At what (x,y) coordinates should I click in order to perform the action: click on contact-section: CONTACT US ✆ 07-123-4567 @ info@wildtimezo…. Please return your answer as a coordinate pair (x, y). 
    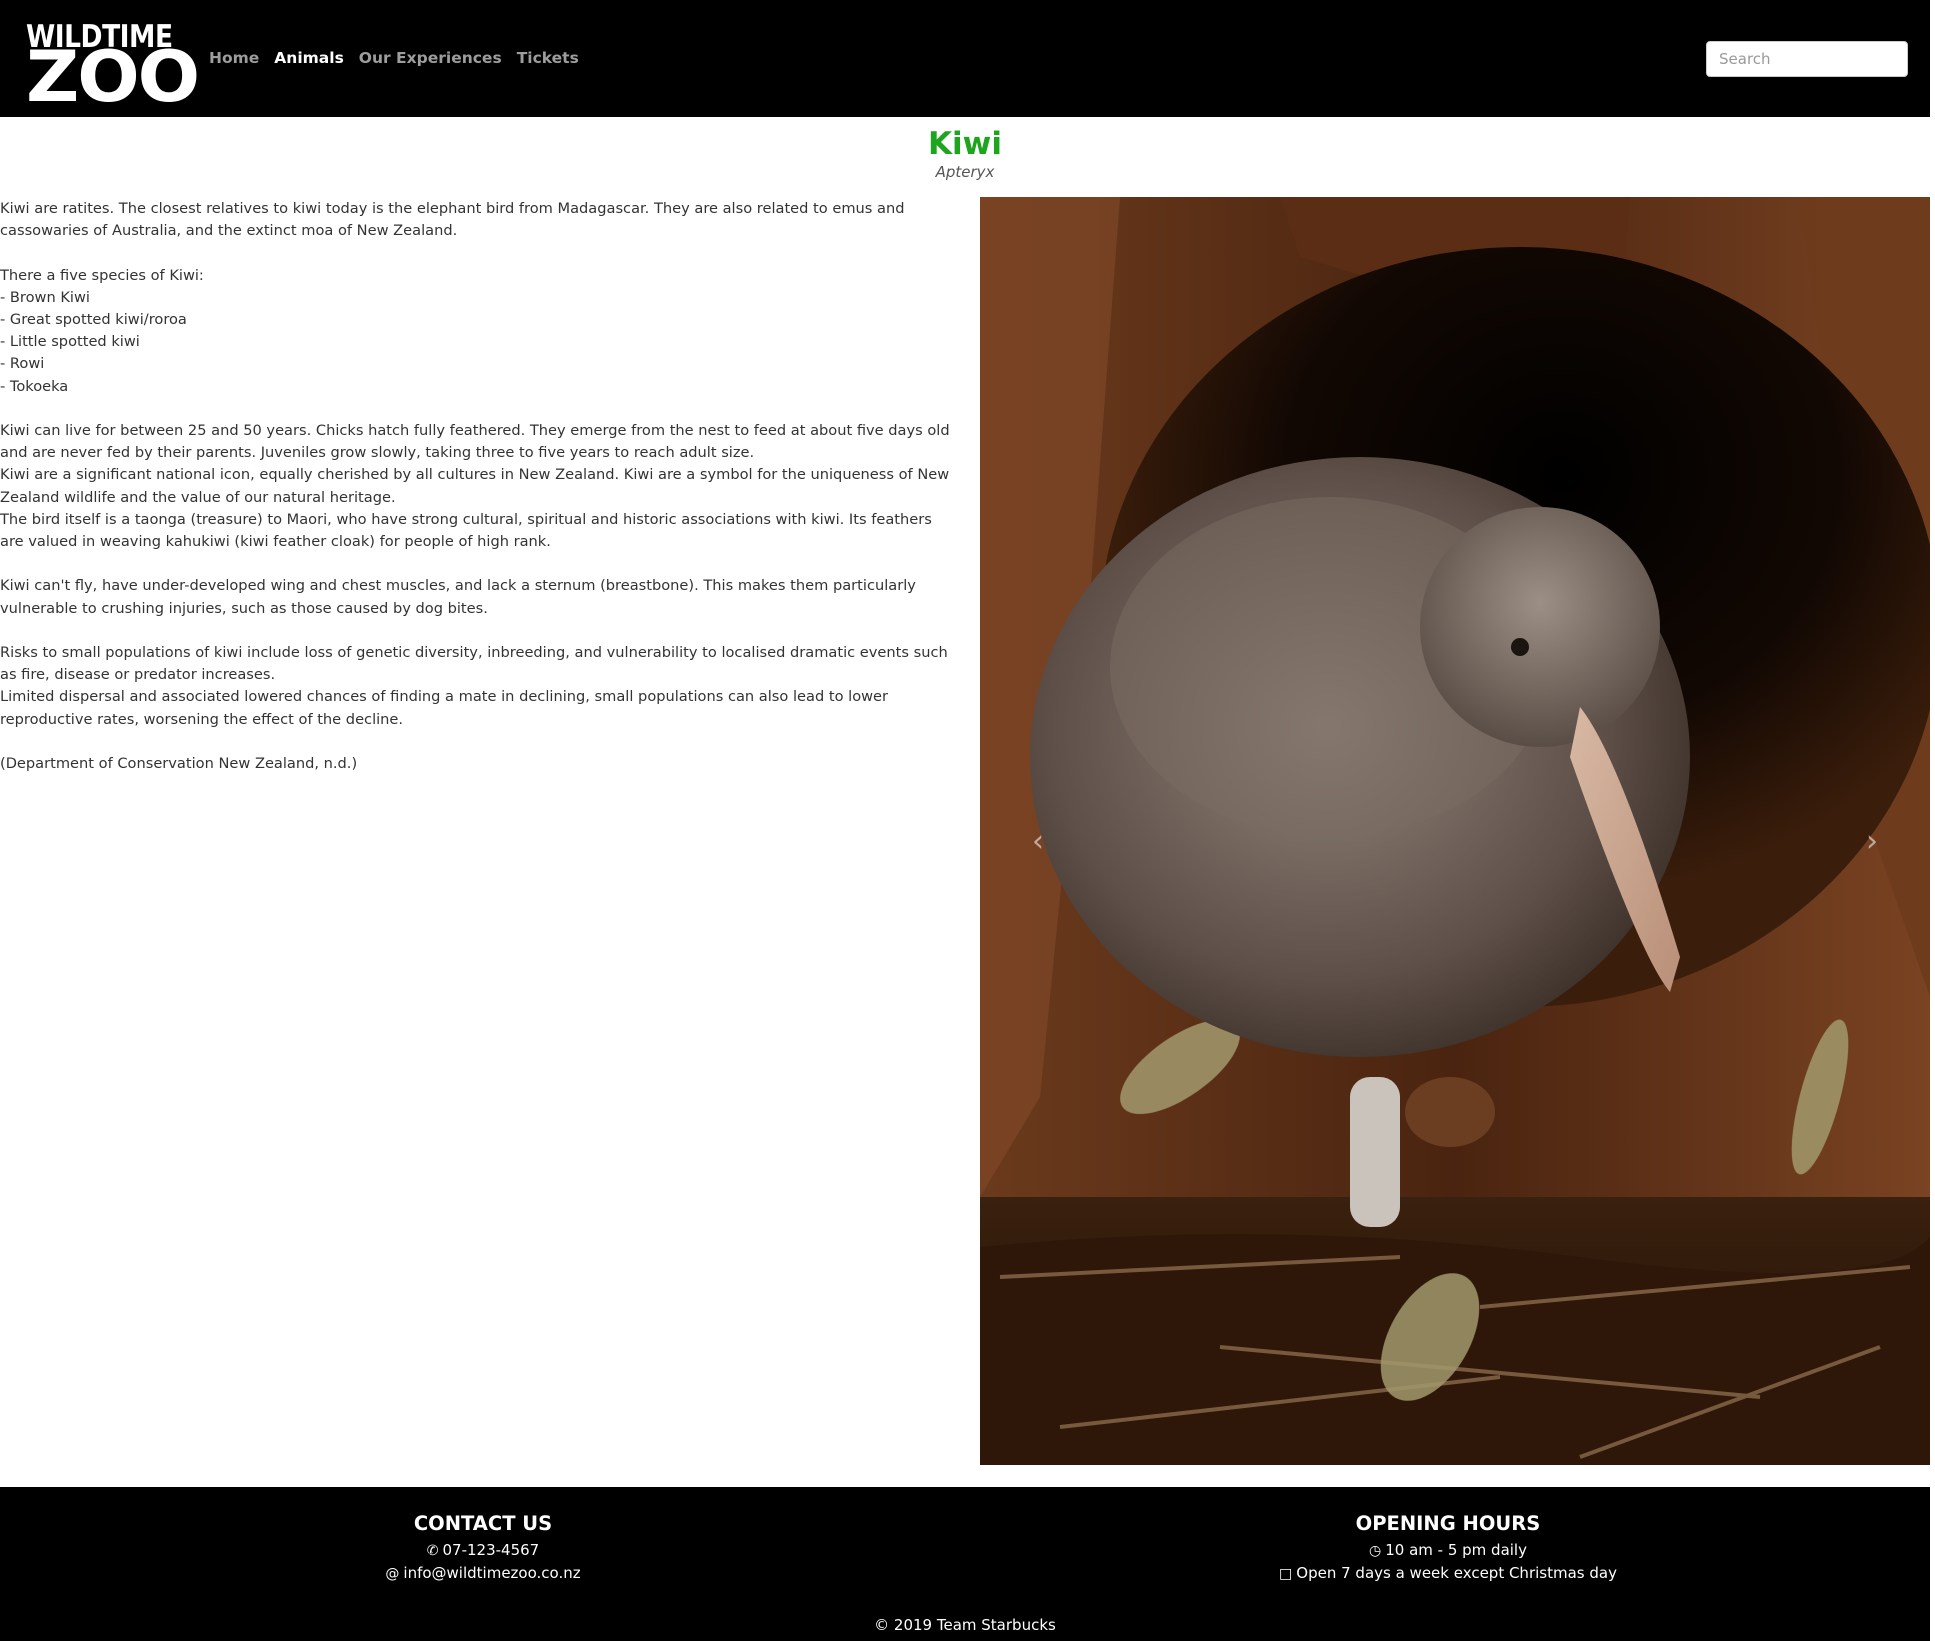
    Looking at the image, I should click on (483, 1547).